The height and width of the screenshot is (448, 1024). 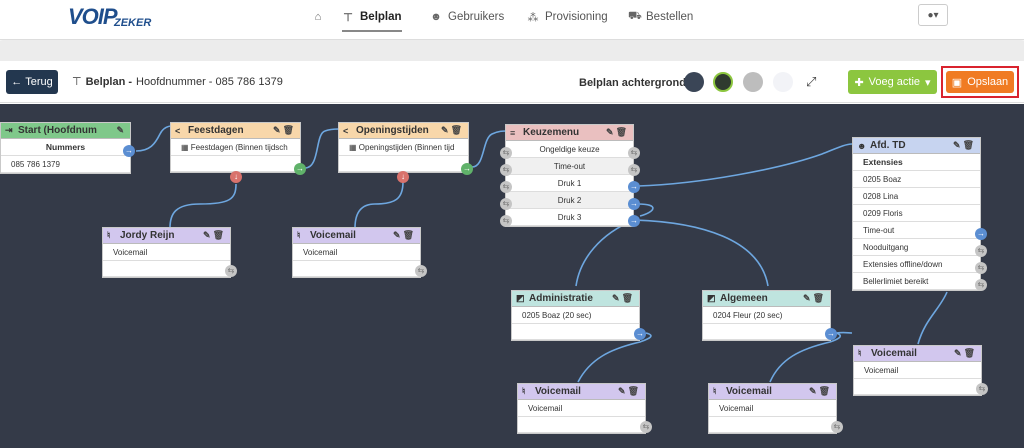 I want to click on nav-provisioning: ⁂ Provisioning, so click(x=567, y=17).